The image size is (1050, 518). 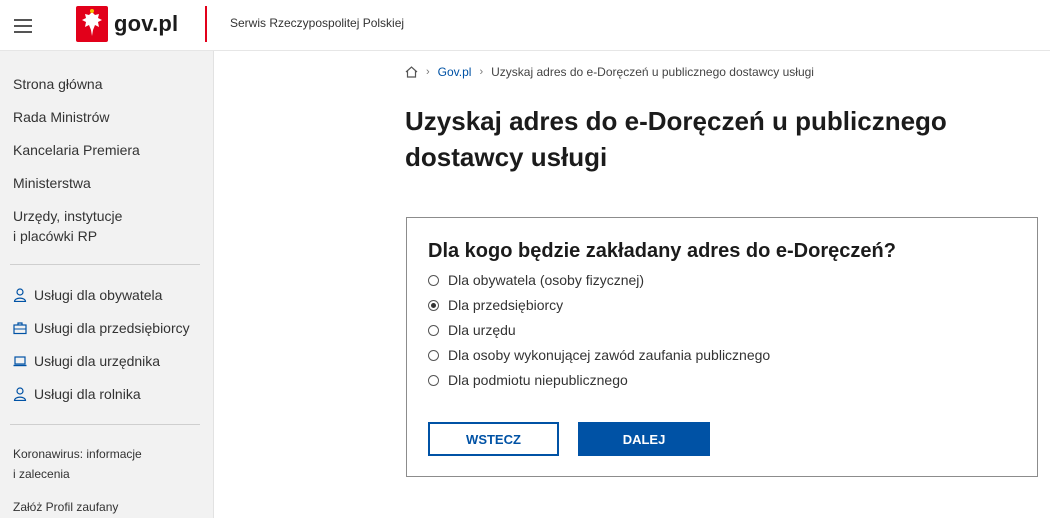 I want to click on home-icon, so click(x=411, y=72).